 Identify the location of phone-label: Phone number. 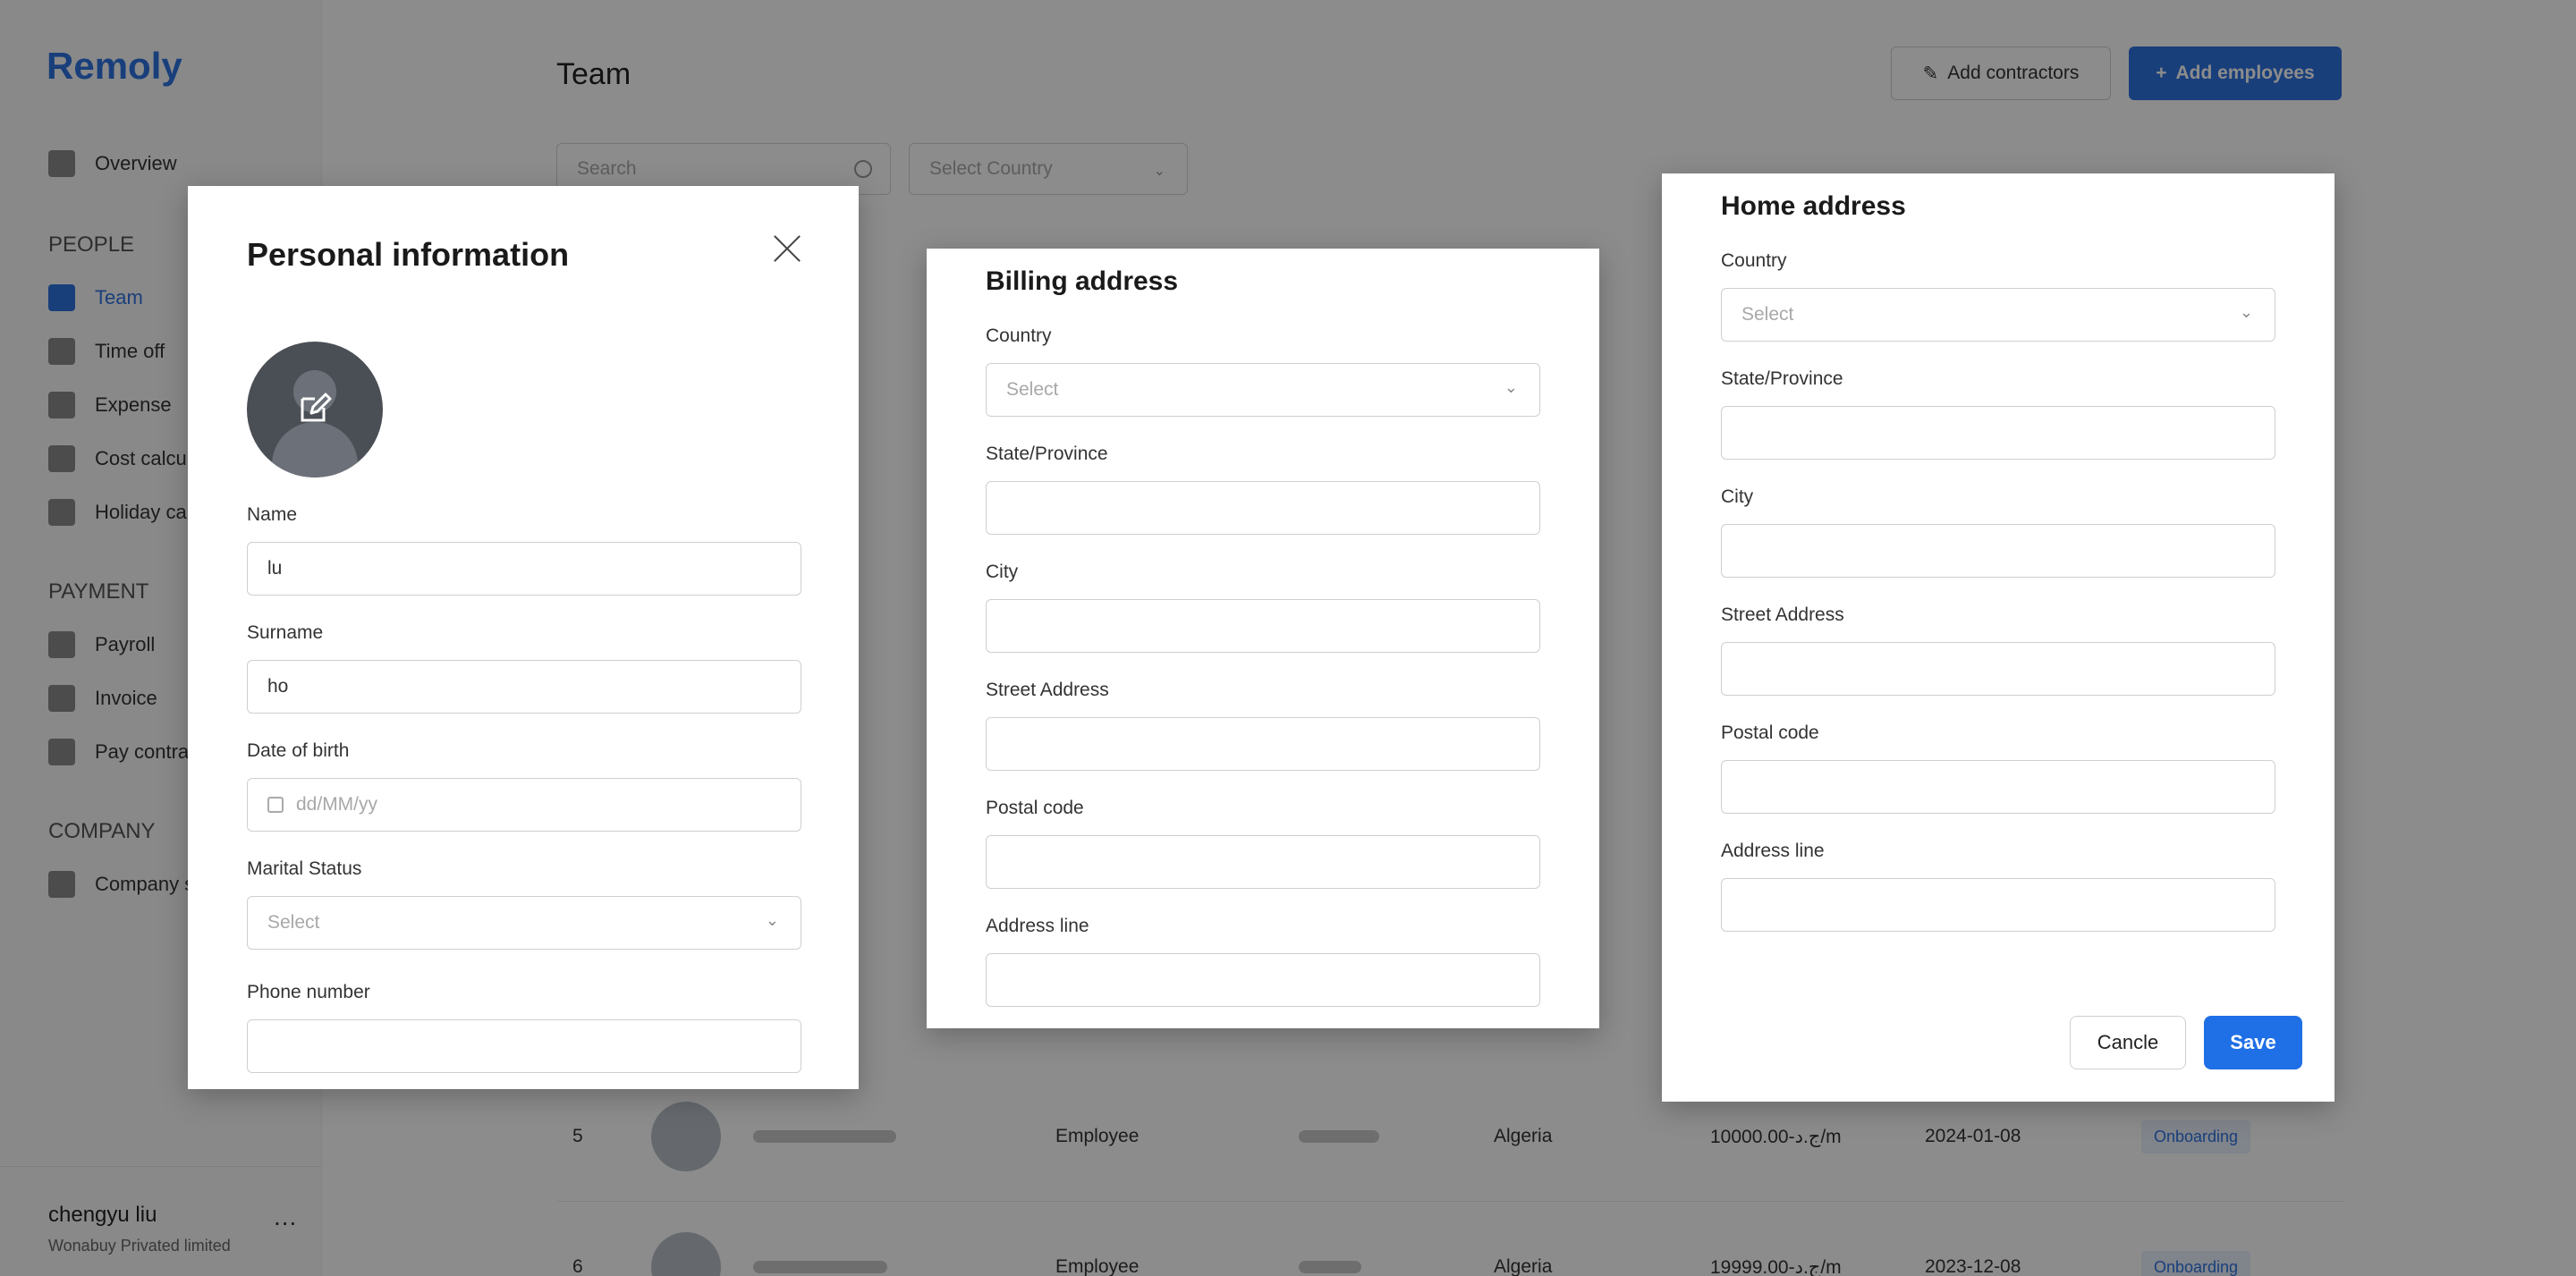
(308, 992).